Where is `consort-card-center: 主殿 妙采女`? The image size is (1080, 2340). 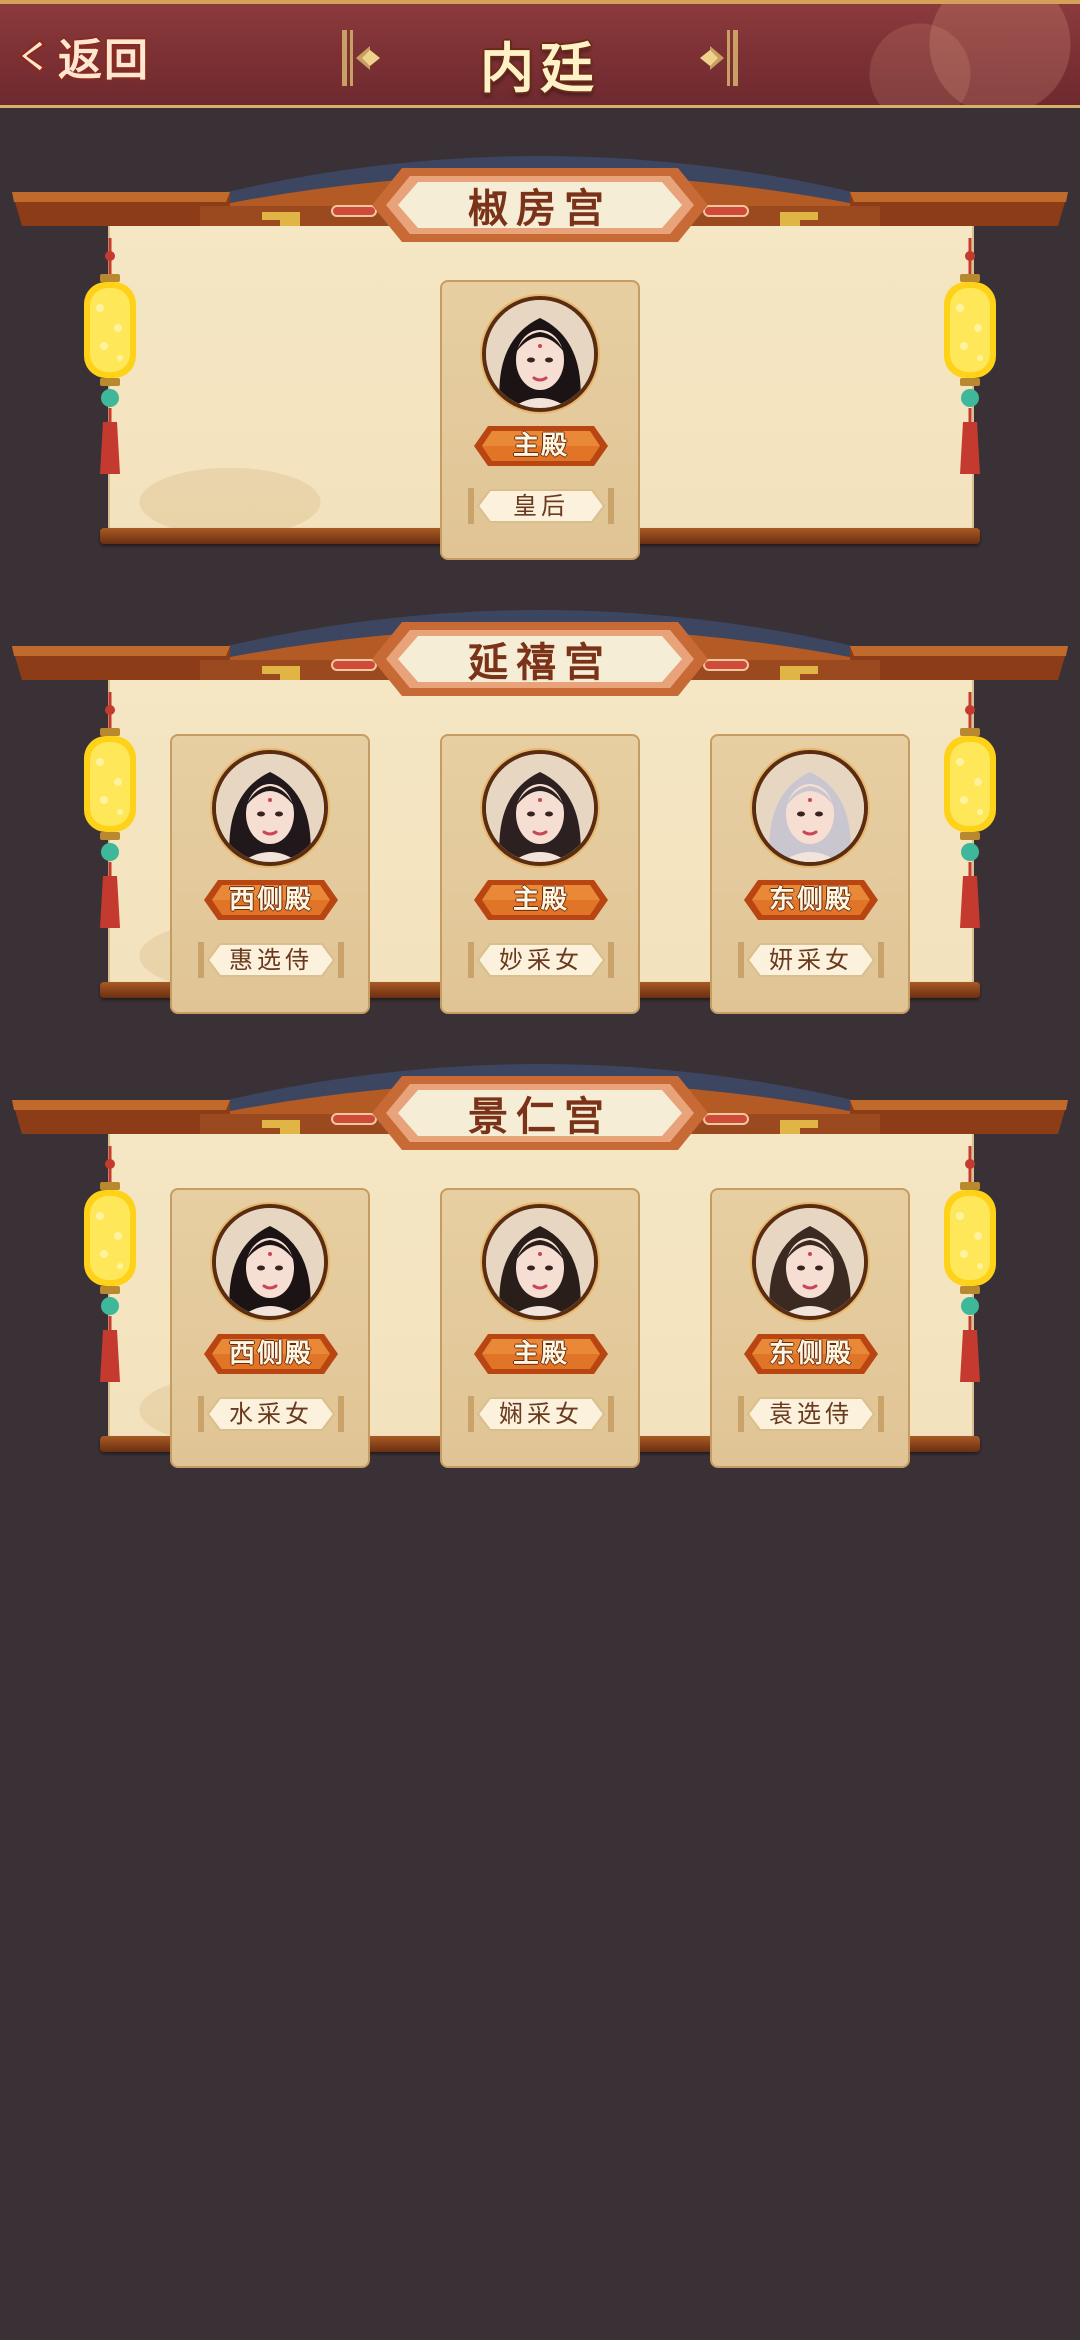 consort-card-center: 主殿 妙采女 is located at coordinates (540, 874).